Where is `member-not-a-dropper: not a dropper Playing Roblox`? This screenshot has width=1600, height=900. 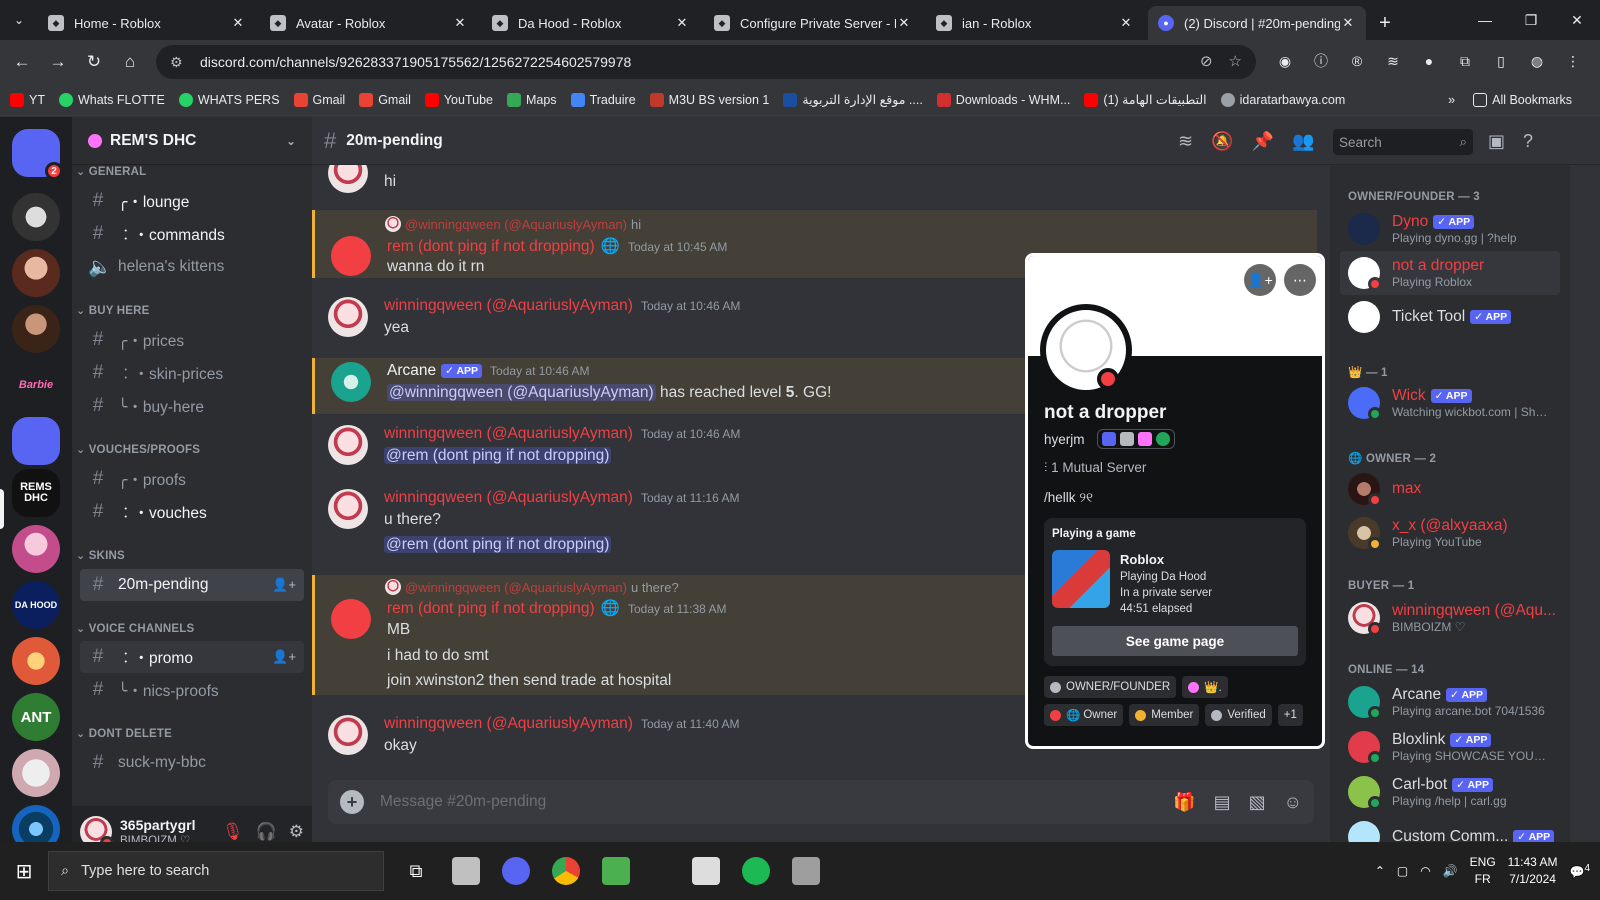
member-not-a-dropper: not a dropper Playing Roblox is located at coordinates (1450, 273).